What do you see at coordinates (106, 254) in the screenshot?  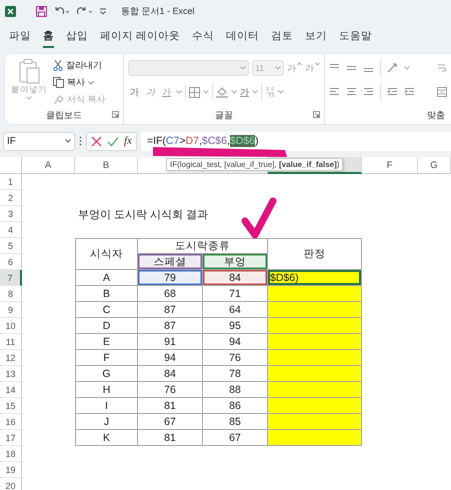 I see `table-header: 시식자` at bounding box center [106, 254].